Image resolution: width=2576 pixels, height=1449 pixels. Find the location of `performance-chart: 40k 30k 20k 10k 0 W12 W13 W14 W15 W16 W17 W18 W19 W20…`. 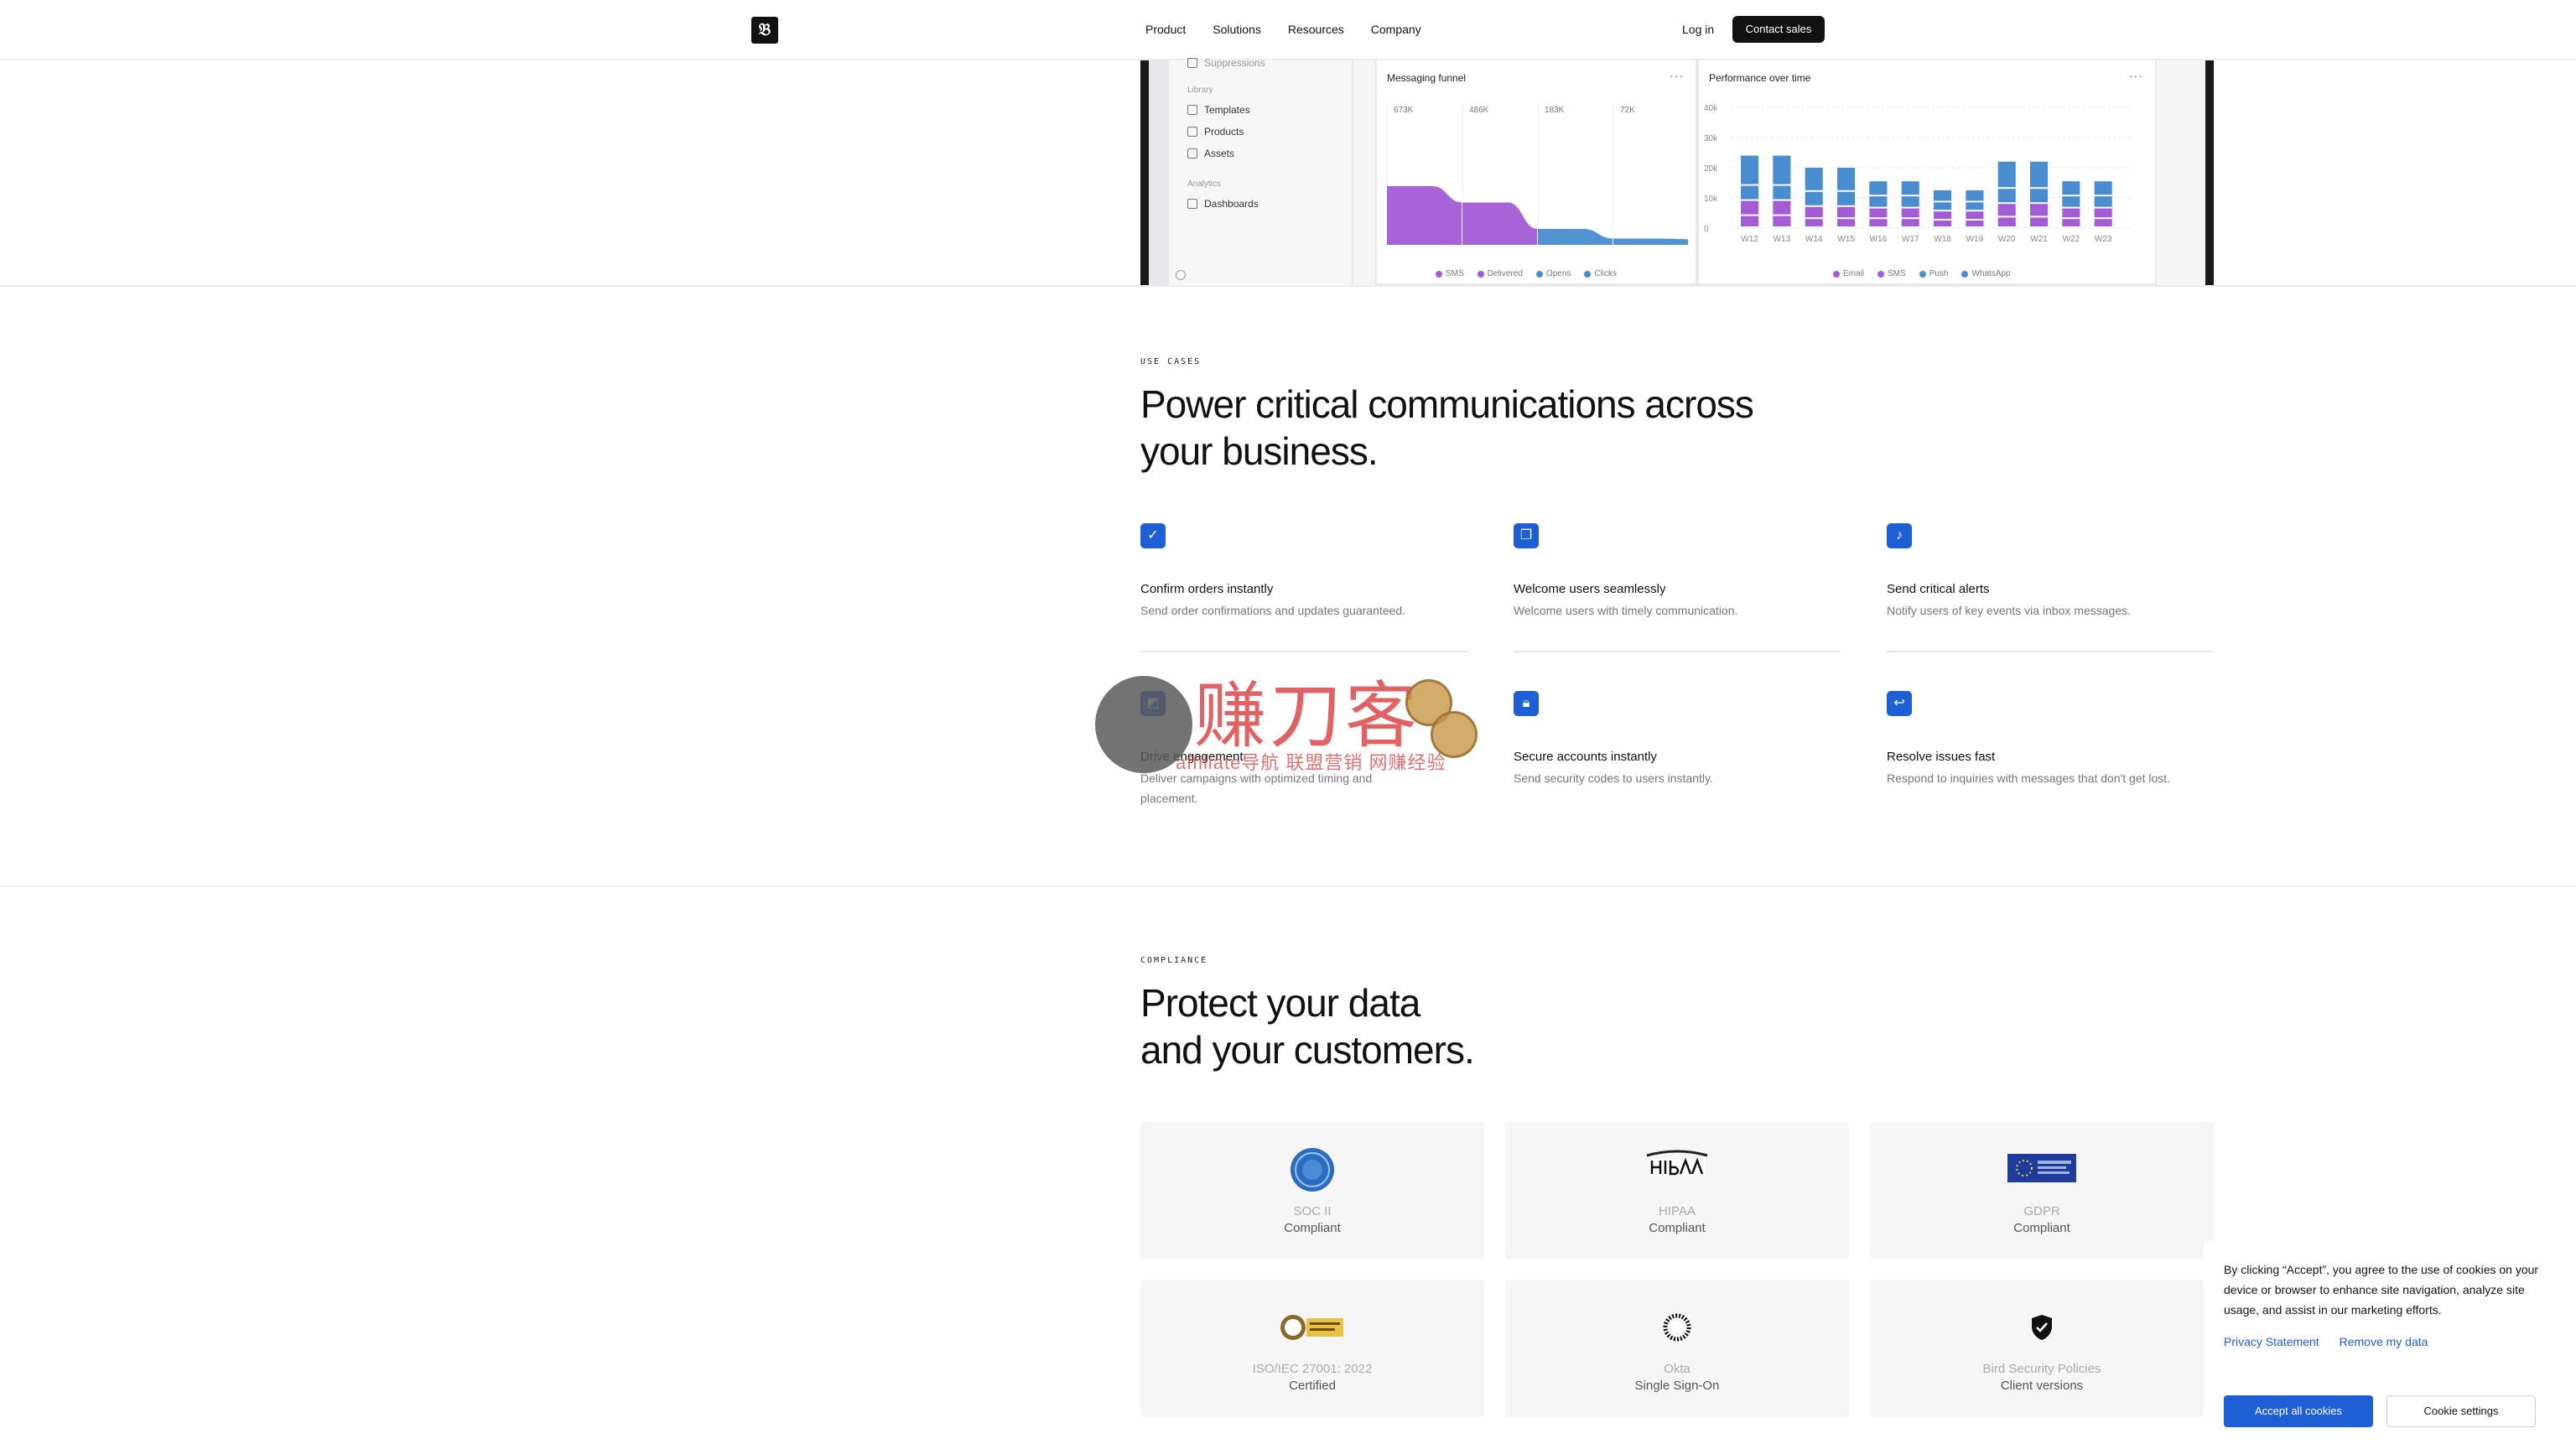

performance-chart: 40k 30k 20k 10k 0 W12 W13 W14 W15 W16 W17 W18 W19 W20… is located at coordinates (1918, 174).